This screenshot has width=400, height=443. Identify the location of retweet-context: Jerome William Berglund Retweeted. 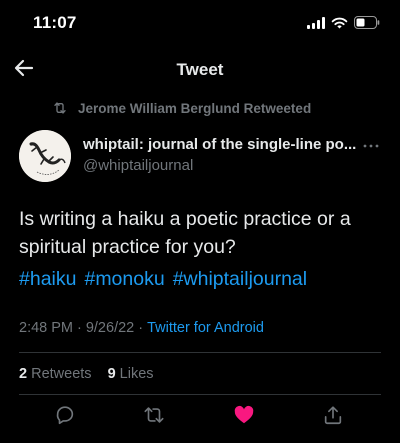
(181, 108).